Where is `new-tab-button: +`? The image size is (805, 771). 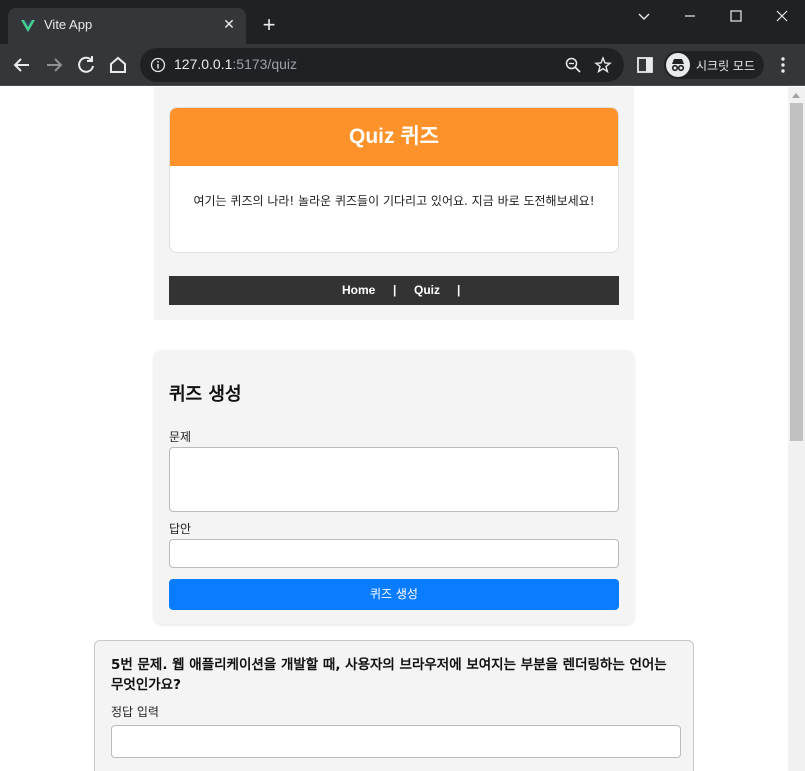
new-tab-button: + is located at coordinates (269, 25).